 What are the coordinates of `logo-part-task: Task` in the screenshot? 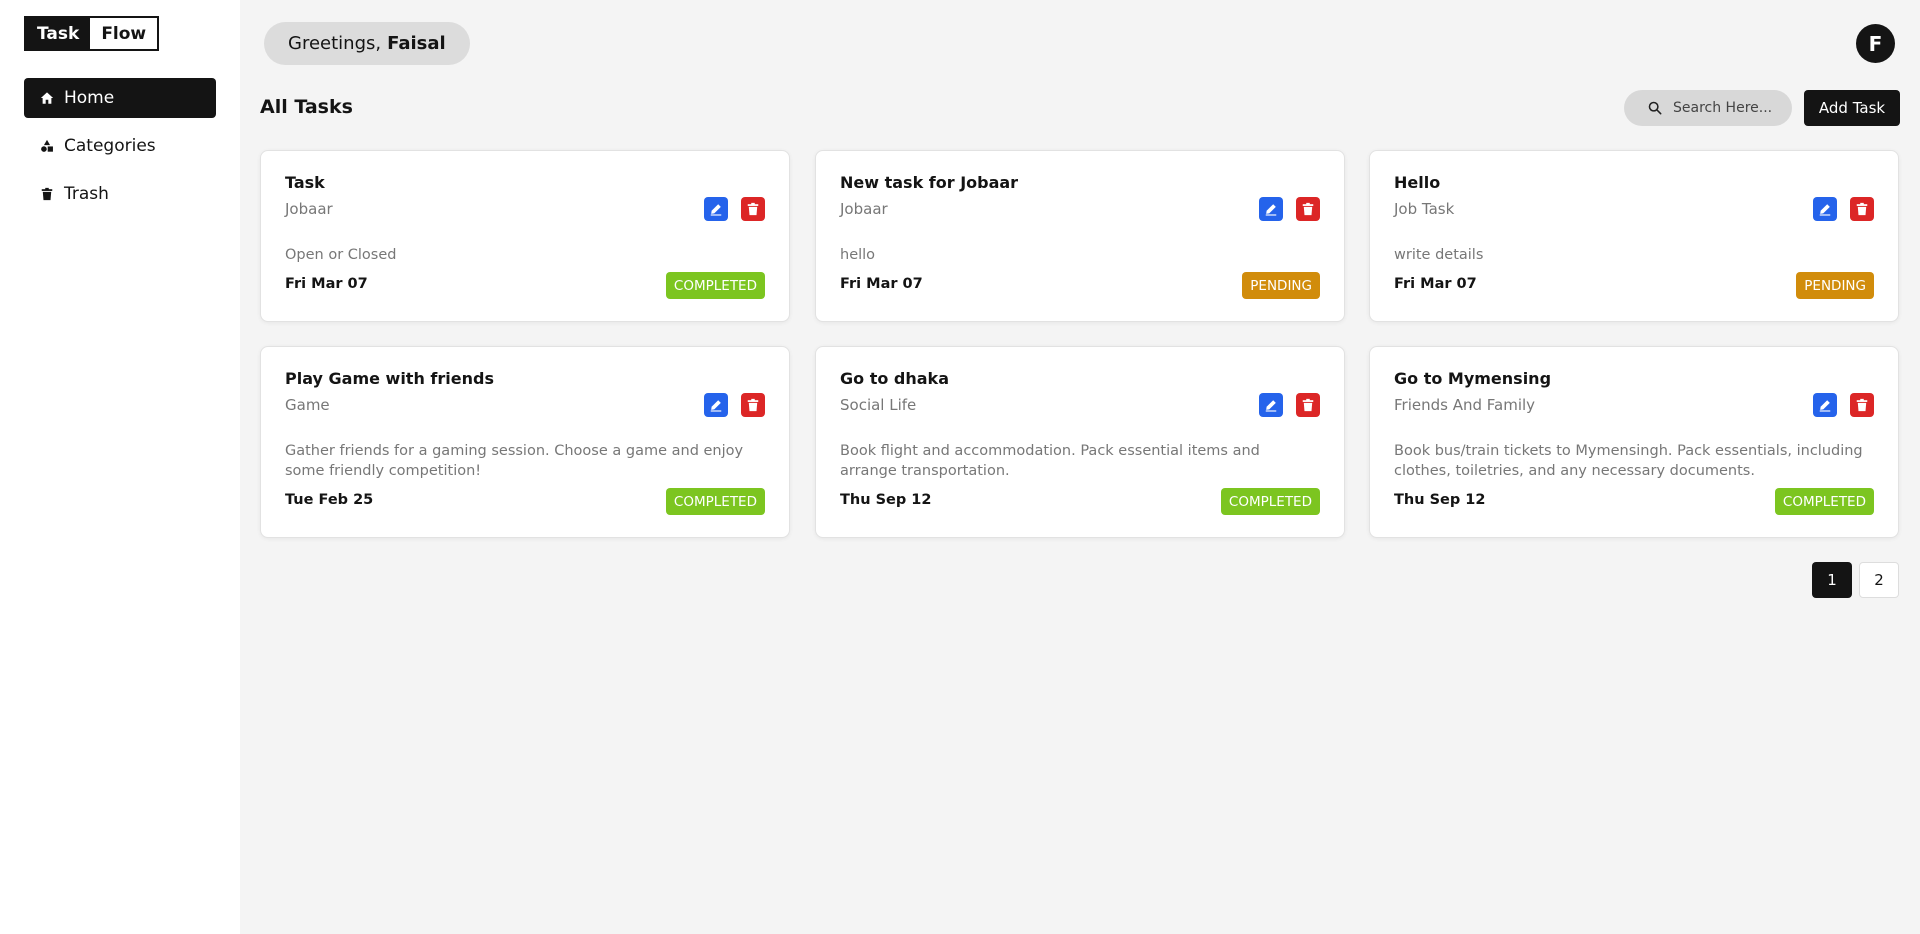 It's located at (58, 33).